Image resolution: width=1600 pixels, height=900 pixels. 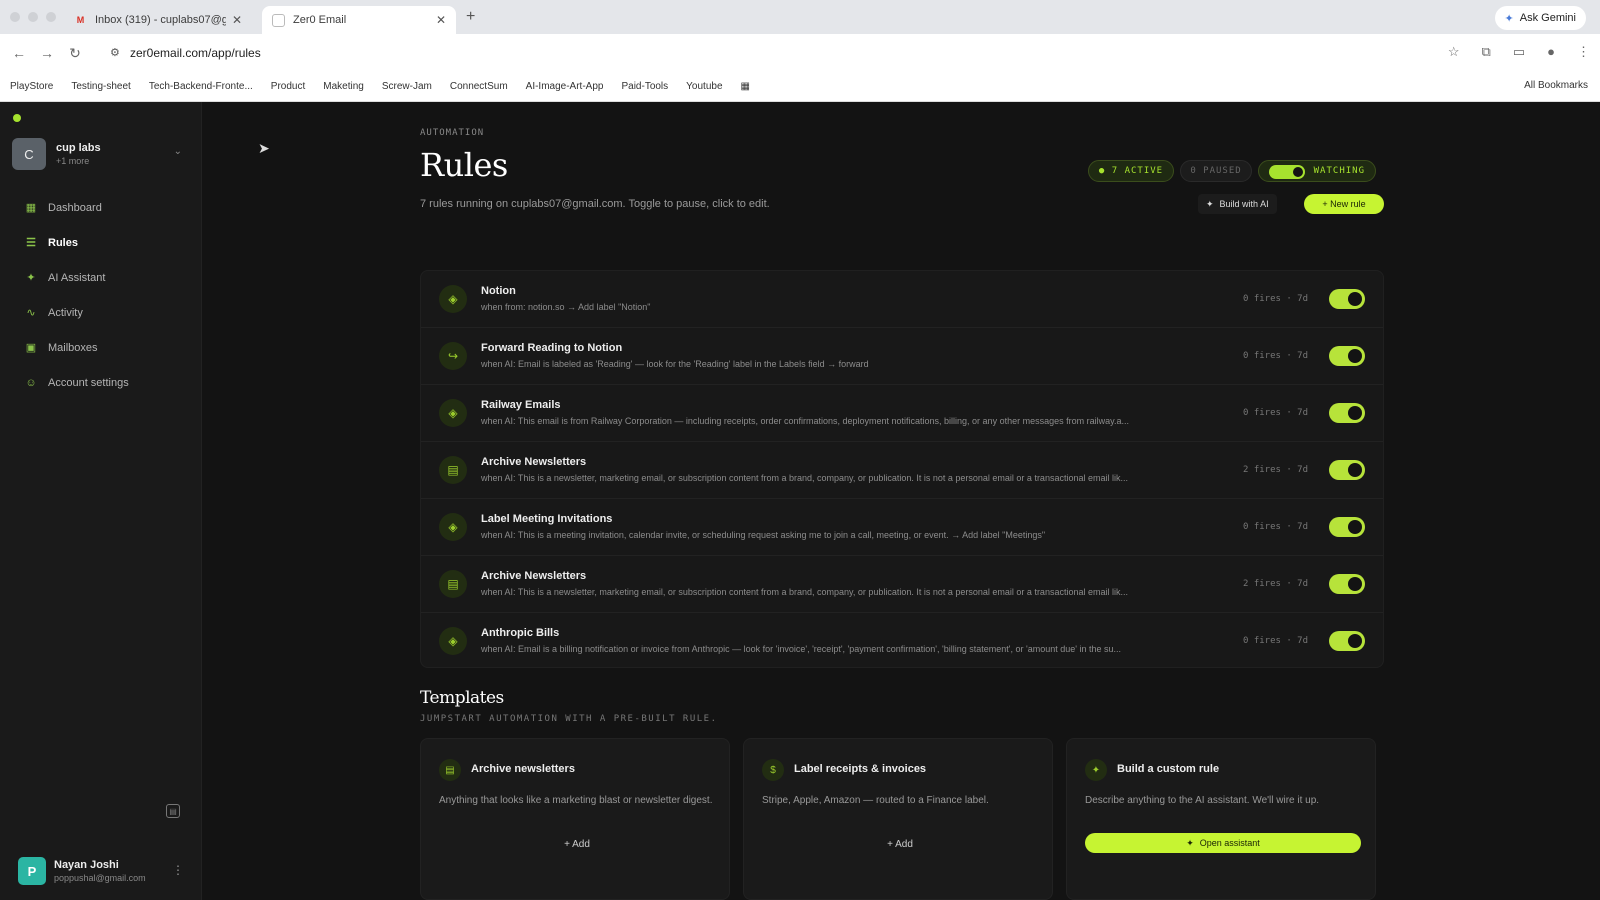 I want to click on reload-icon: ↻, so click(x=75, y=53).